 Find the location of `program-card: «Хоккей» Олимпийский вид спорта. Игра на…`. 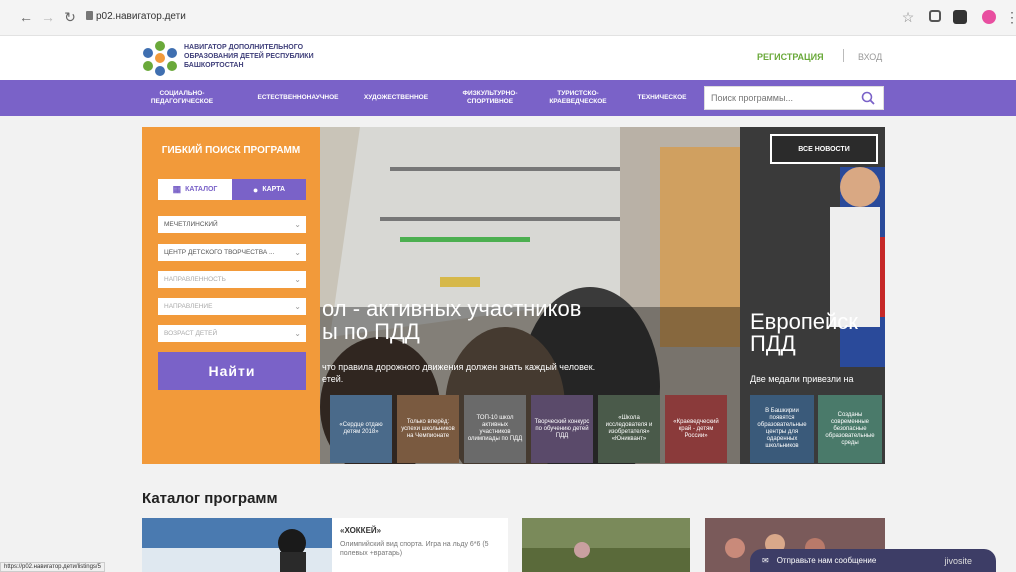

program-card: «Хоккей» Олимпийский вид спорта. Игра на… is located at coordinates (325, 545).